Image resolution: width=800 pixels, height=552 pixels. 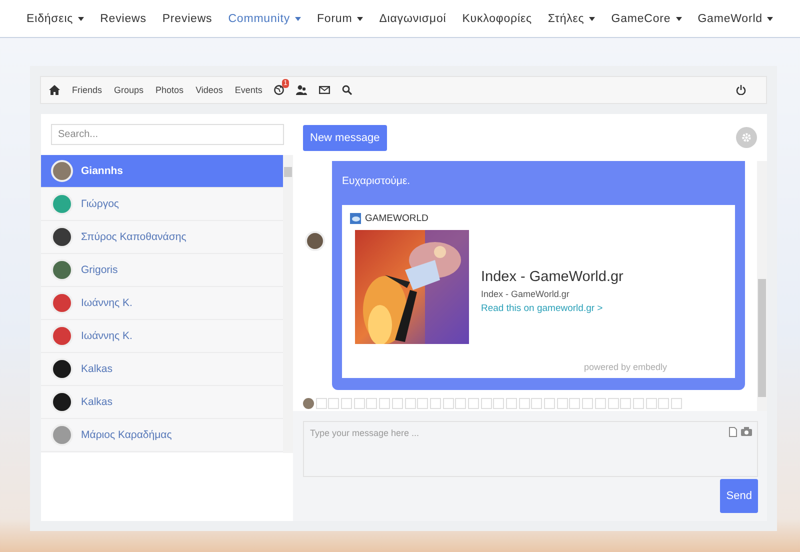 What do you see at coordinates (162, 171) in the screenshot?
I see `contact-item: Giannhs` at bounding box center [162, 171].